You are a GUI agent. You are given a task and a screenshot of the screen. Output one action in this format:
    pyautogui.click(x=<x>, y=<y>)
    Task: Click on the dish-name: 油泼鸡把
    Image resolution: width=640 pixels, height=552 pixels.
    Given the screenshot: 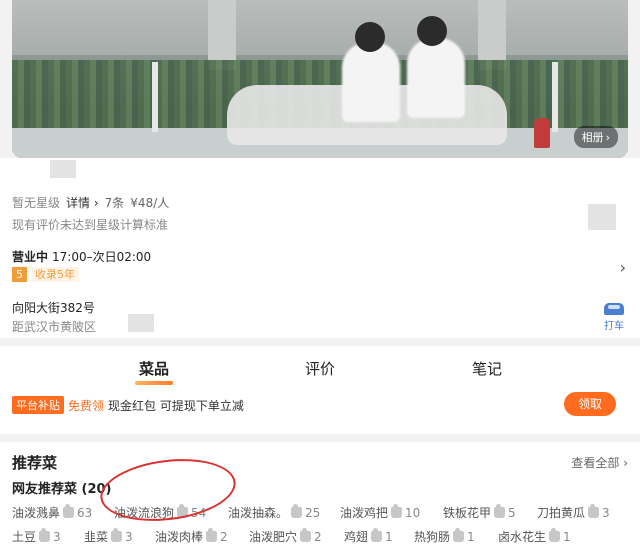 What is the action you would take?
    pyautogui.click(x=364, y=513)
    